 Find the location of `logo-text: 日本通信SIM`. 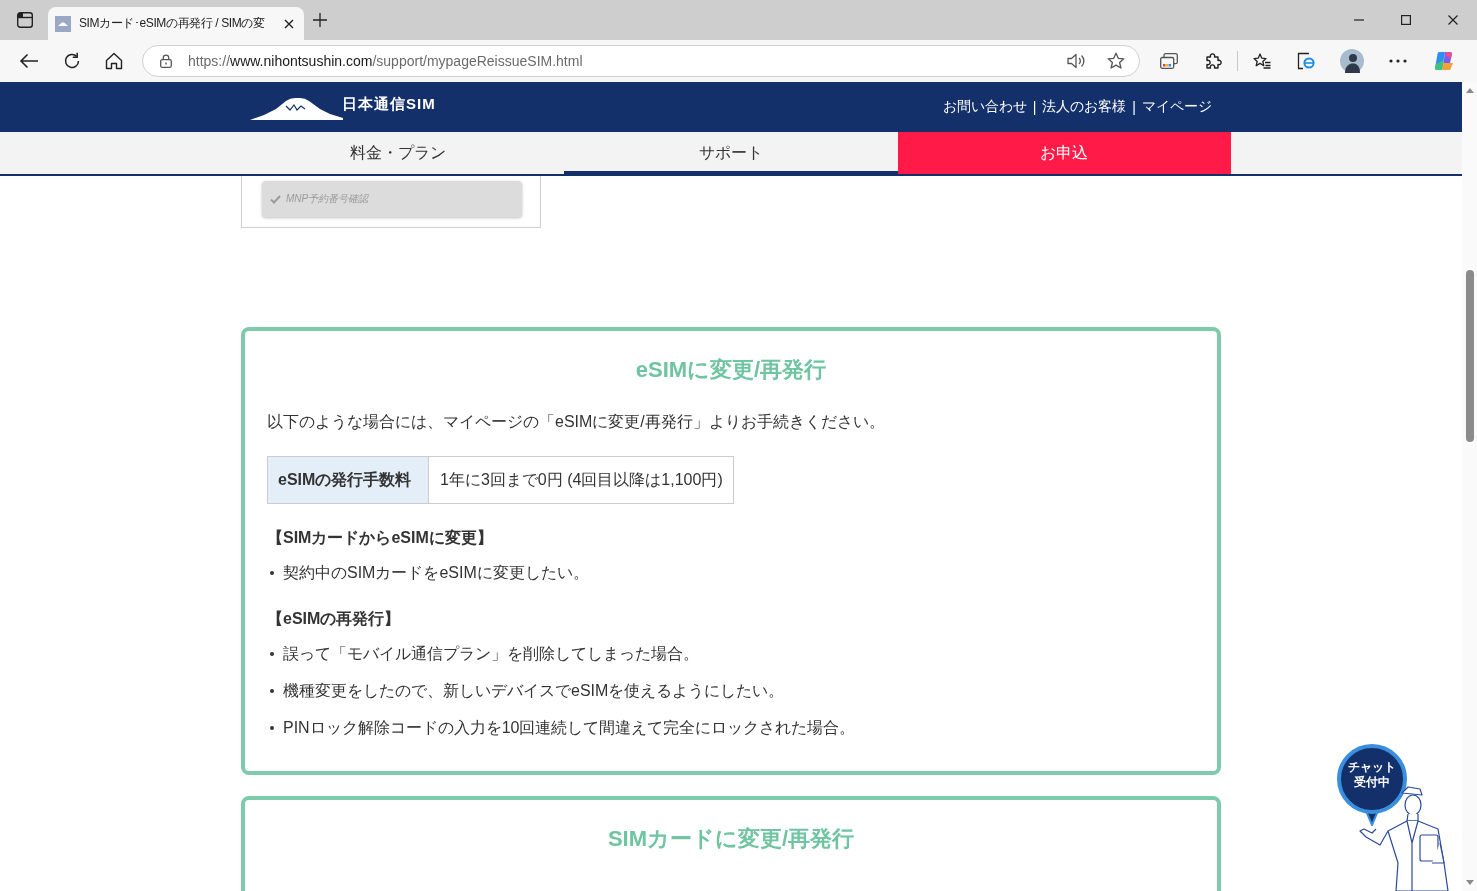

logo-text: 日本通信SIM is located at coordinates (389, 104).